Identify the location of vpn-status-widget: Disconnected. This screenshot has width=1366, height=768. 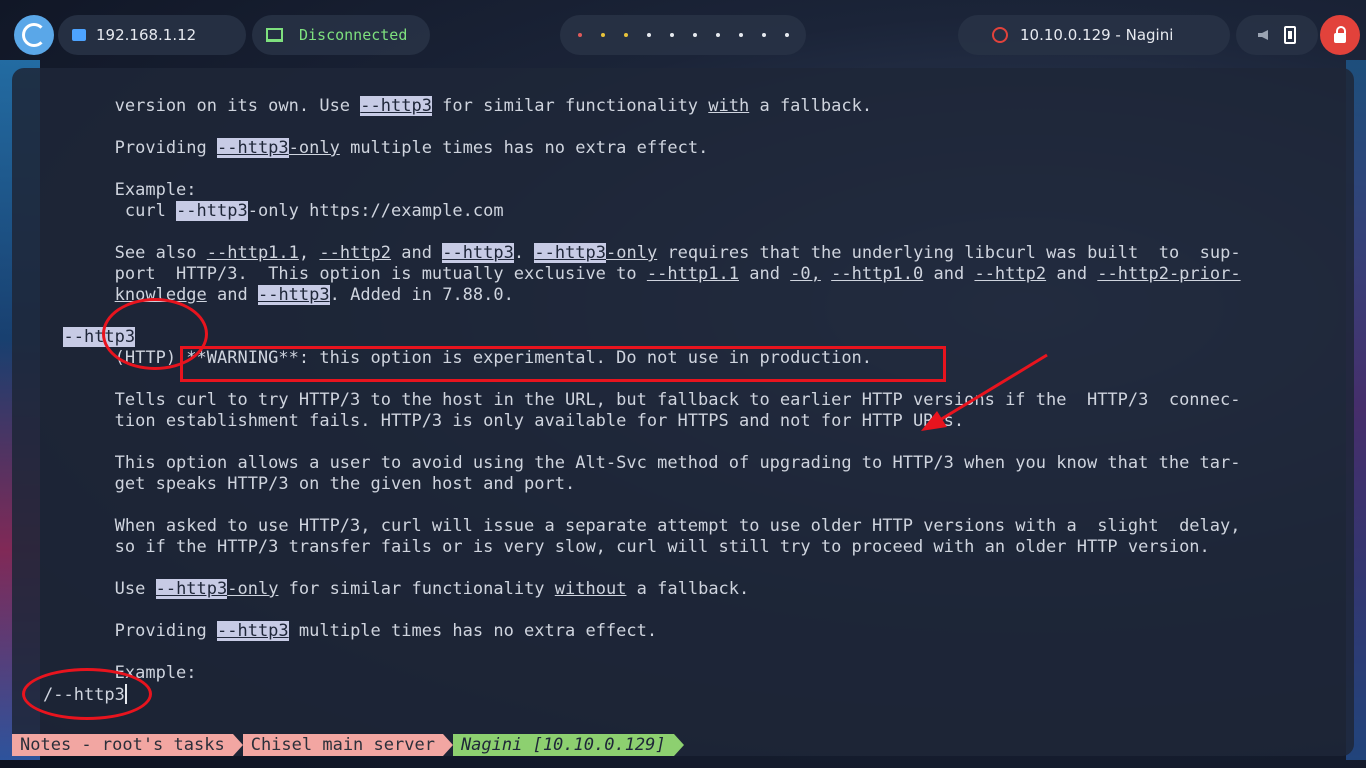
(341, 35).